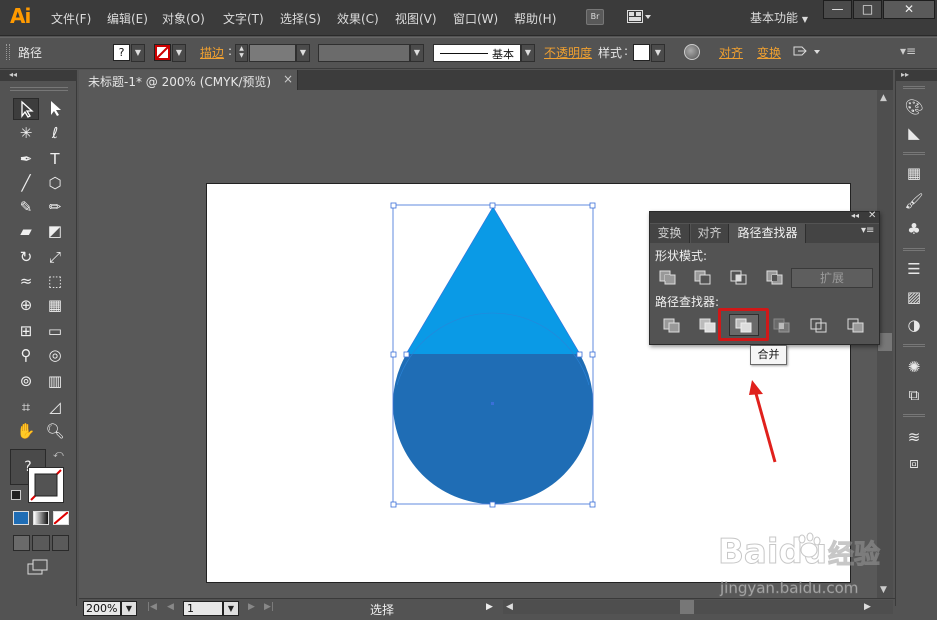 This screenshot has height=620, width=937. I want to click on document-tab: 未标题-1* @ 200% (CMYK/预览) ×, so click(188, 80).